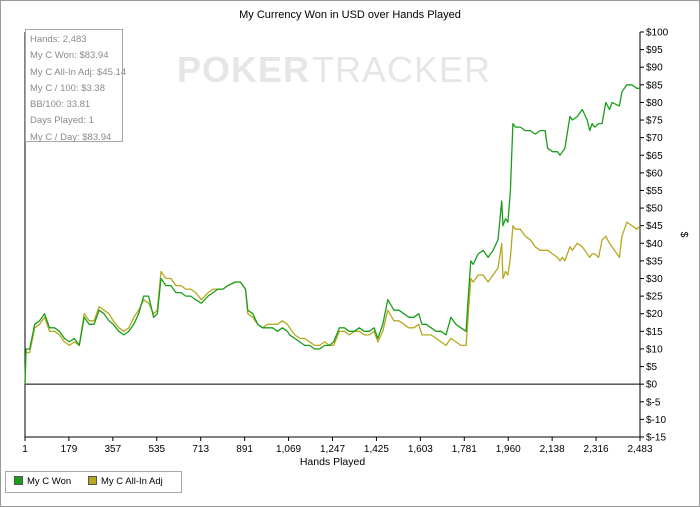  Describe the element at coordinates (654, 138) in the screenshot. I see `y-tick-label: $70` at that location.